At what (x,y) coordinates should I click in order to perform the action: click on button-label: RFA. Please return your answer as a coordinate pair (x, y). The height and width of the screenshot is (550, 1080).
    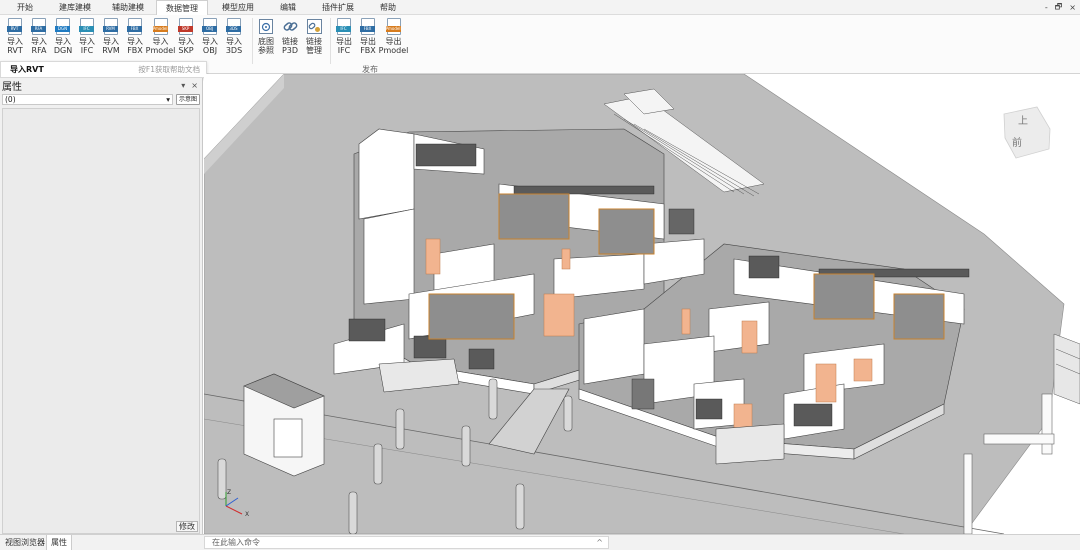
    Looking at the image, I should click on (39, 50).